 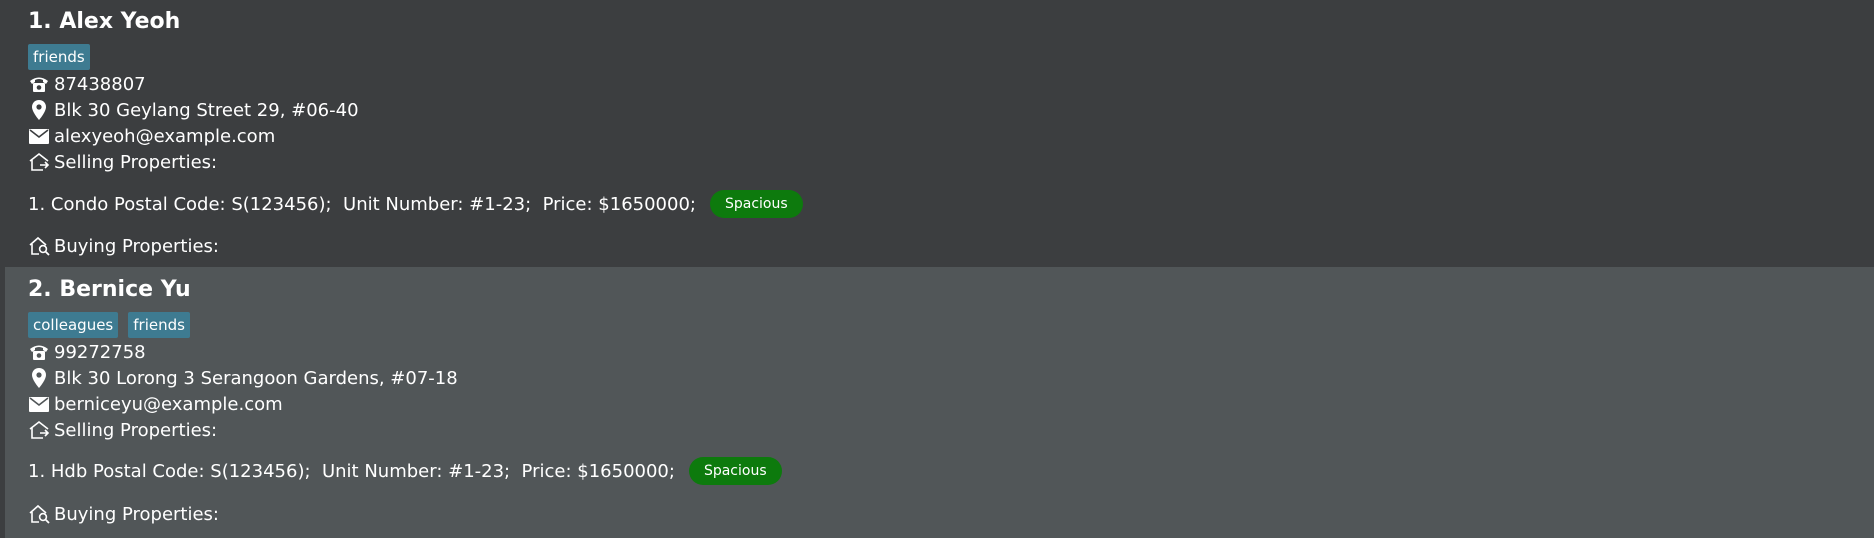 I want to click on email-row: berniceyu@example.com, so click(x=155, y=404).